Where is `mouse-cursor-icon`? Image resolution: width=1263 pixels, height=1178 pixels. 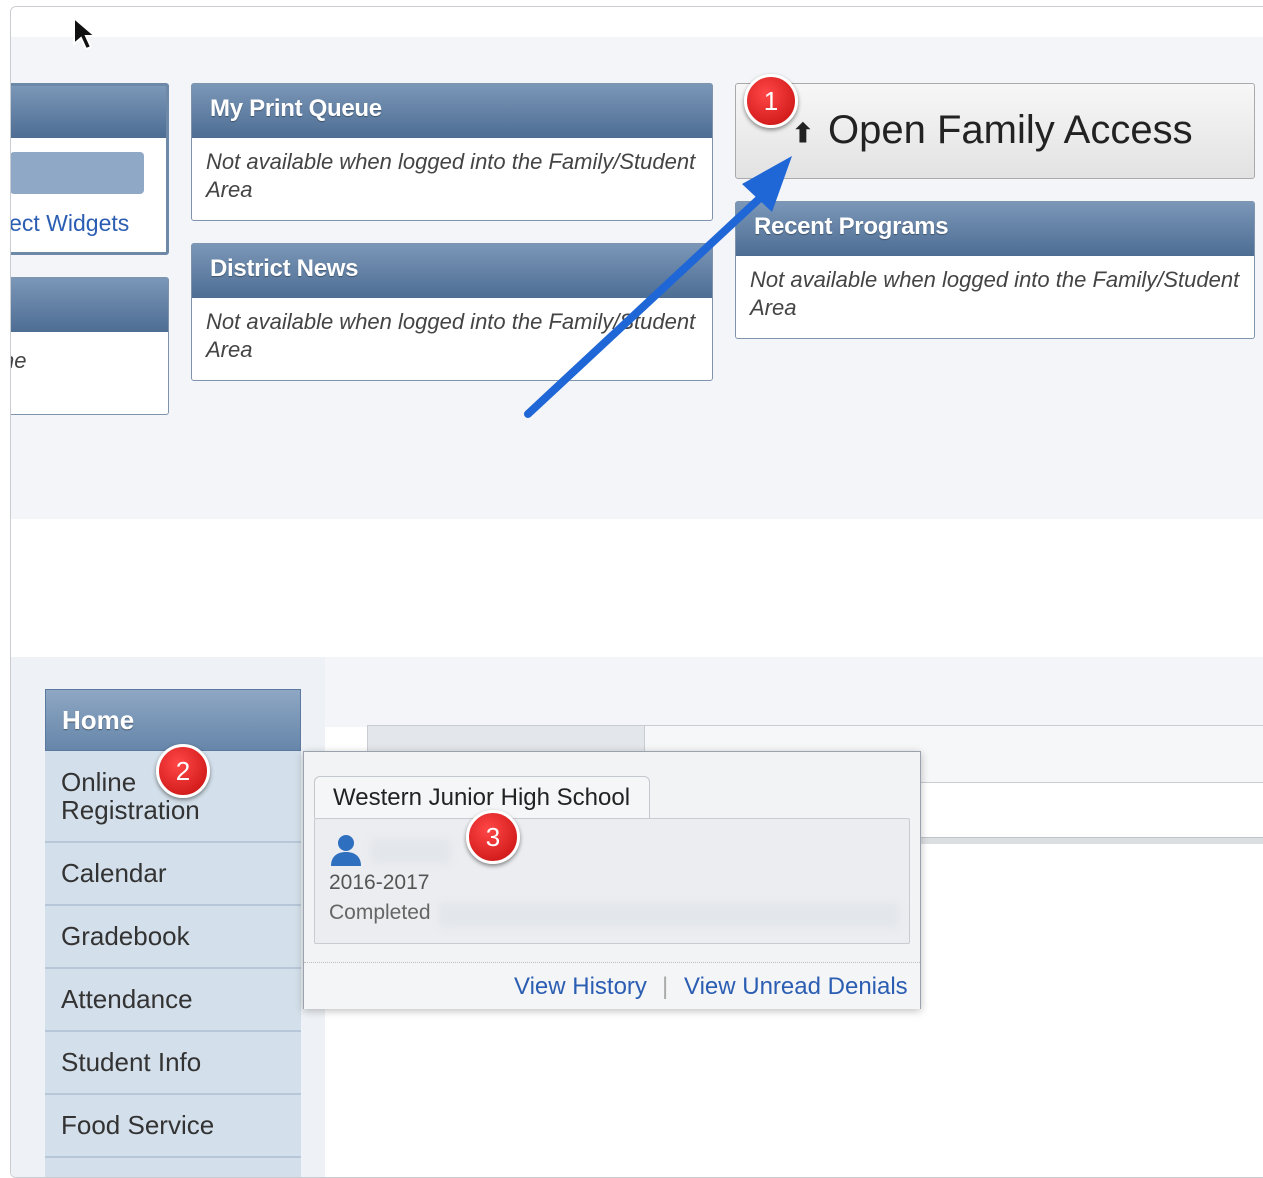 mouse-cursor-icon is located at coordinates (85, 33).